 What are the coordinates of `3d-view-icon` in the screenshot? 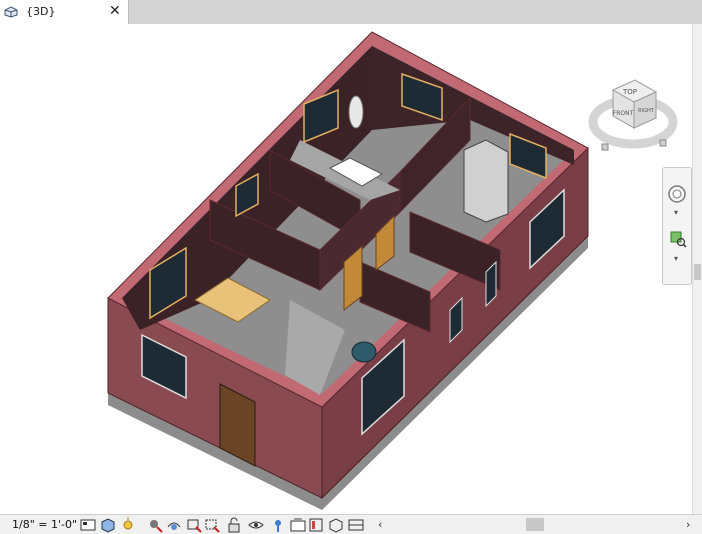 It's located at (11, 12).